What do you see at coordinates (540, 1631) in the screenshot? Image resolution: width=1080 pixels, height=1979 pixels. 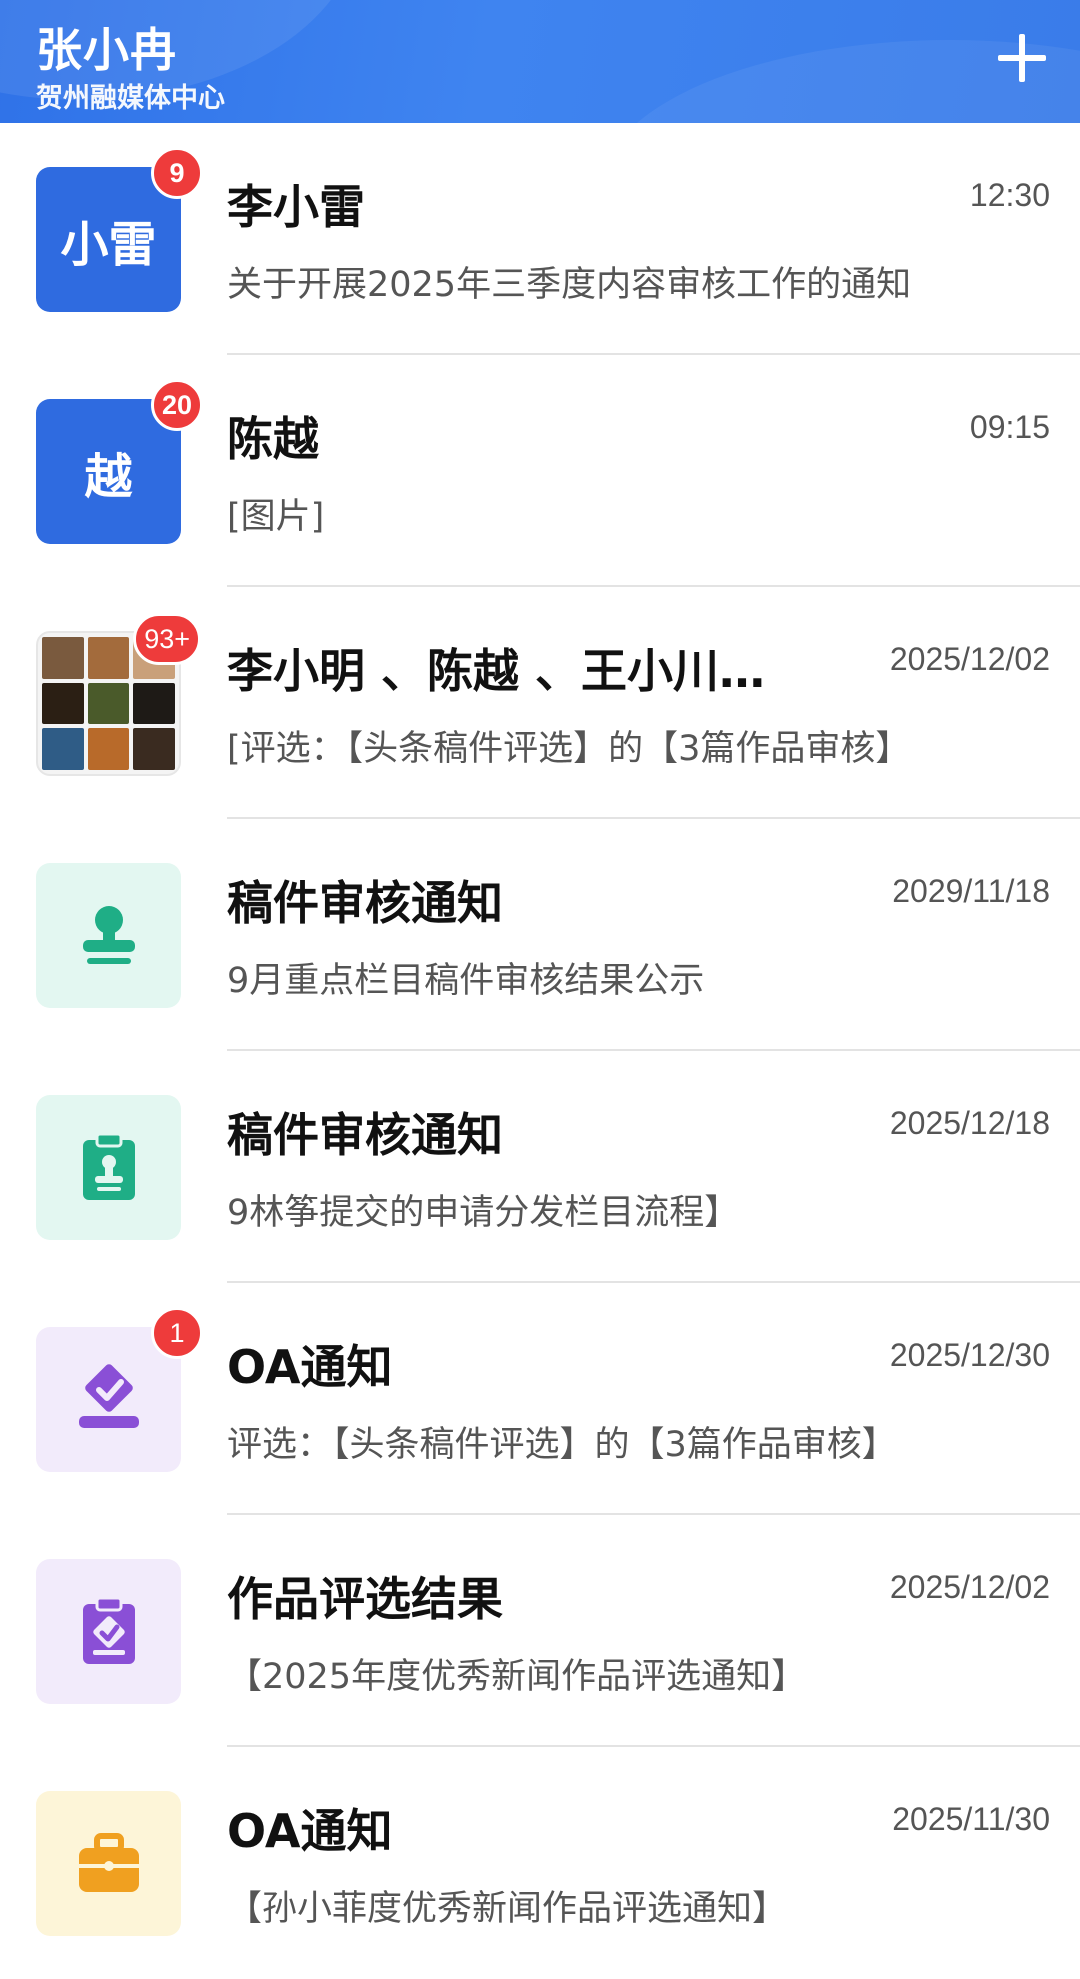 I see `conversation-item: 作品评选结果 2025/12/02 【2025年度优秀新闻作品评选通知】` at bounding box center [540, 1631].